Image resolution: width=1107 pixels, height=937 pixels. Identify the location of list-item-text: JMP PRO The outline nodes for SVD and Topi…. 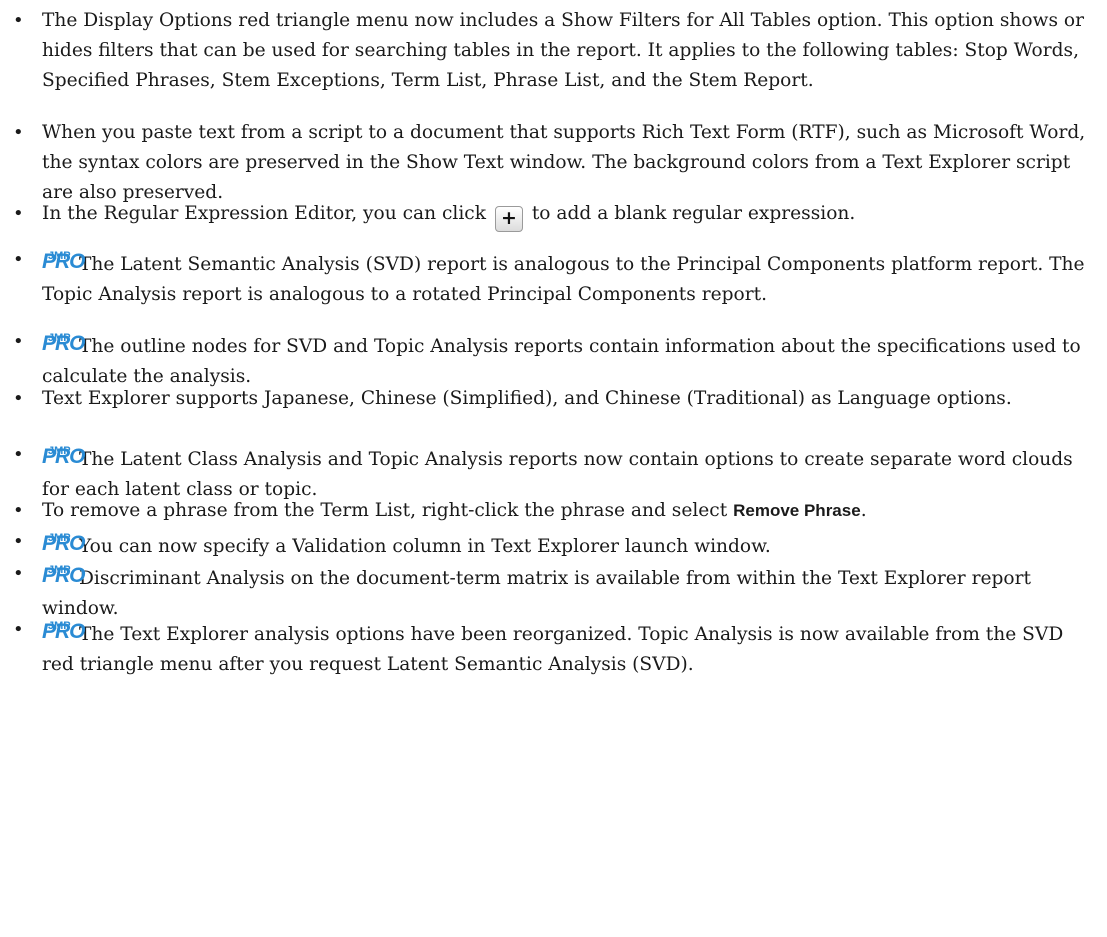
(569, 359).